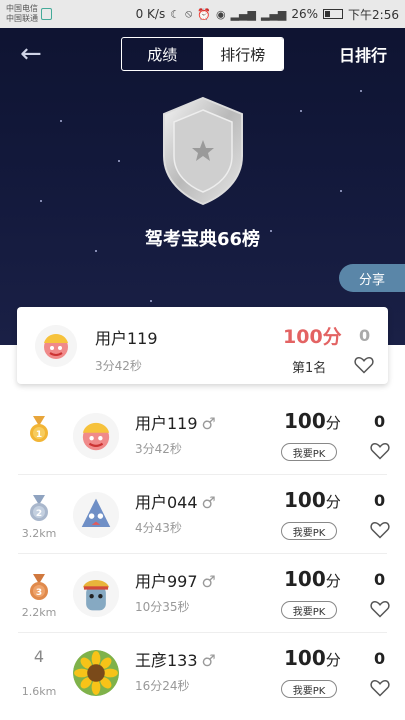  What do you see at coordinates (189, 13) in the screenshot?
I see `mute-icon: ⦸` at bounding box center [189, 13].